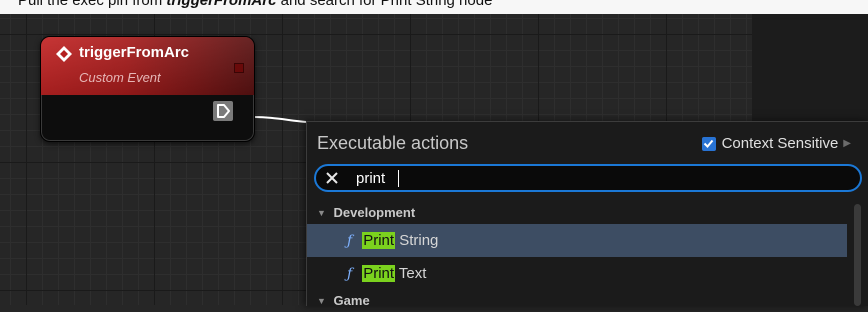 The height and width of the screenshot is (312, 868). What do you see at coordinates (847, 143) in the screenshot?
I see `chevron-right-icon: ▶` at bounding box center [847, 143].